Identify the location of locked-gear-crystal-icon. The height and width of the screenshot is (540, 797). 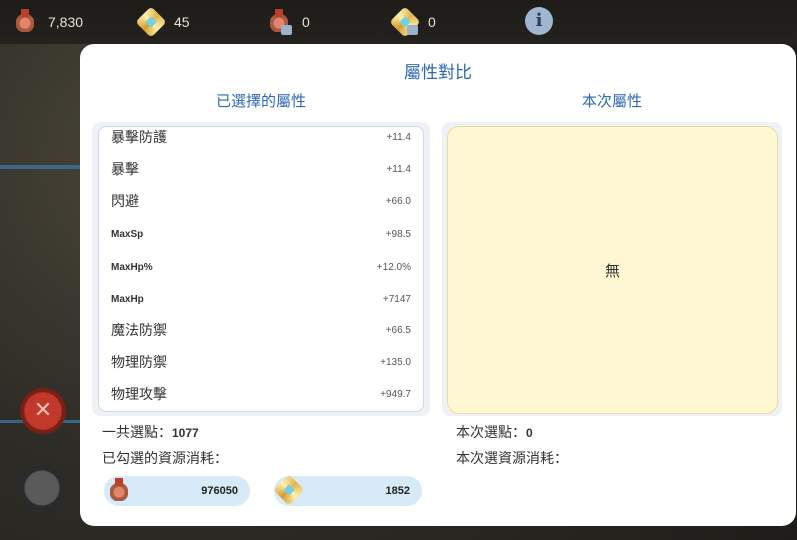
(405, 22).